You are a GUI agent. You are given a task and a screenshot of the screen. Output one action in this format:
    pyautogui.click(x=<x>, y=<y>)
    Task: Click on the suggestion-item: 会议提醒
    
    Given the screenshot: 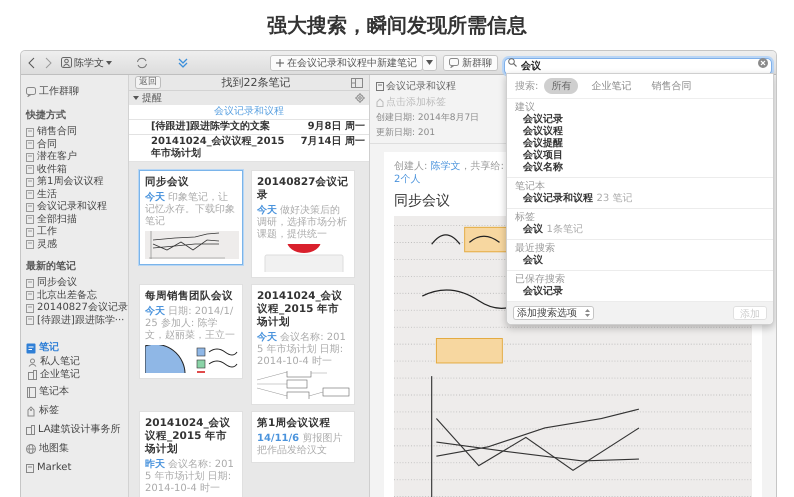 What is the action you would take?
    pyautogui.click(x=640, y=144)
    